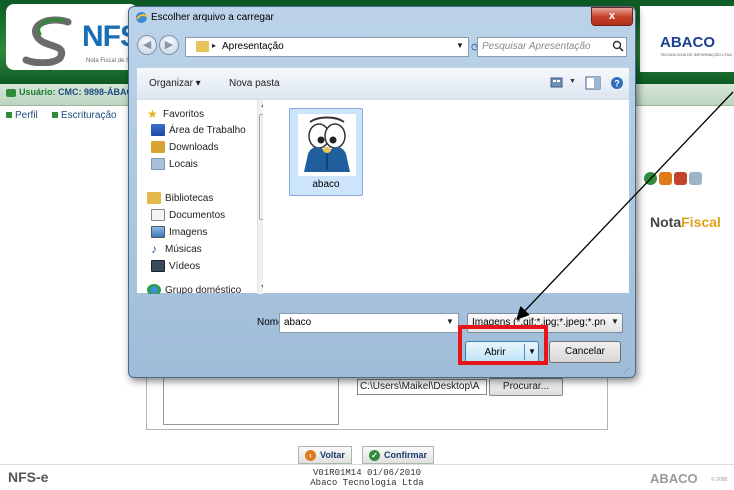  Describe the element at coordinates (73, 37) in the screenshot. I see `nfs-logo: NFS Nota Fiscal de S` at that location.